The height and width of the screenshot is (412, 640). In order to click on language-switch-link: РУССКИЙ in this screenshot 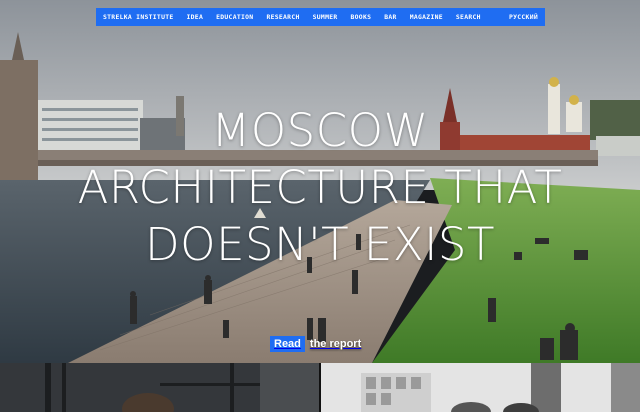, I will do `click(523, 17)`.